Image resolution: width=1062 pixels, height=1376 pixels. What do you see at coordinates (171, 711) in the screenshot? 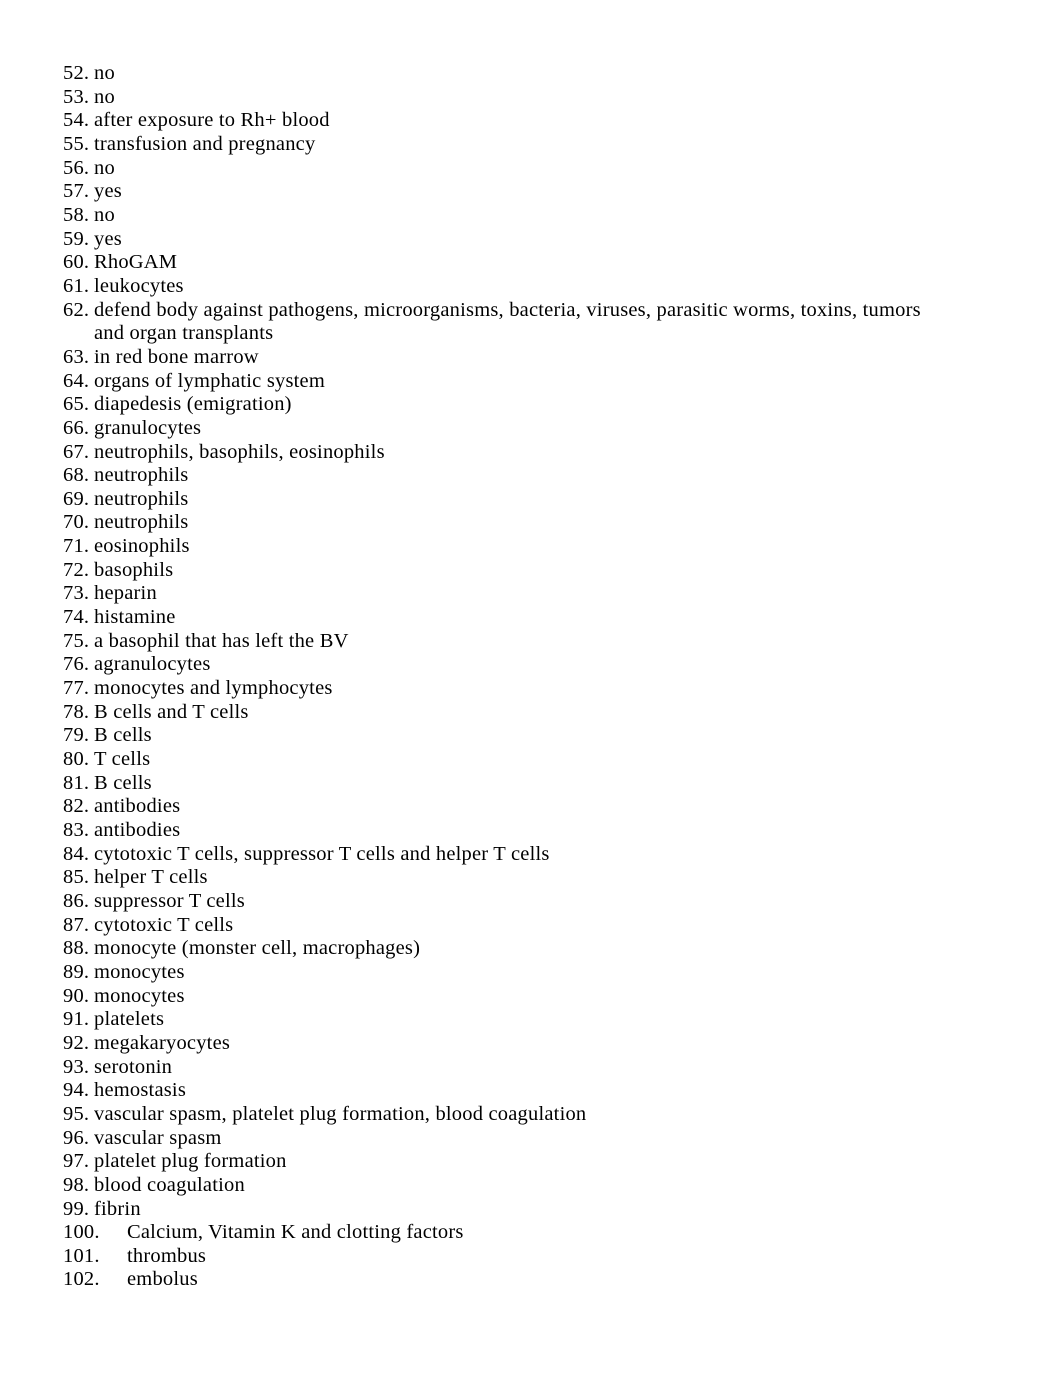
I see `list-item-text: B cells and T cells` at bounding box center [171, 711].